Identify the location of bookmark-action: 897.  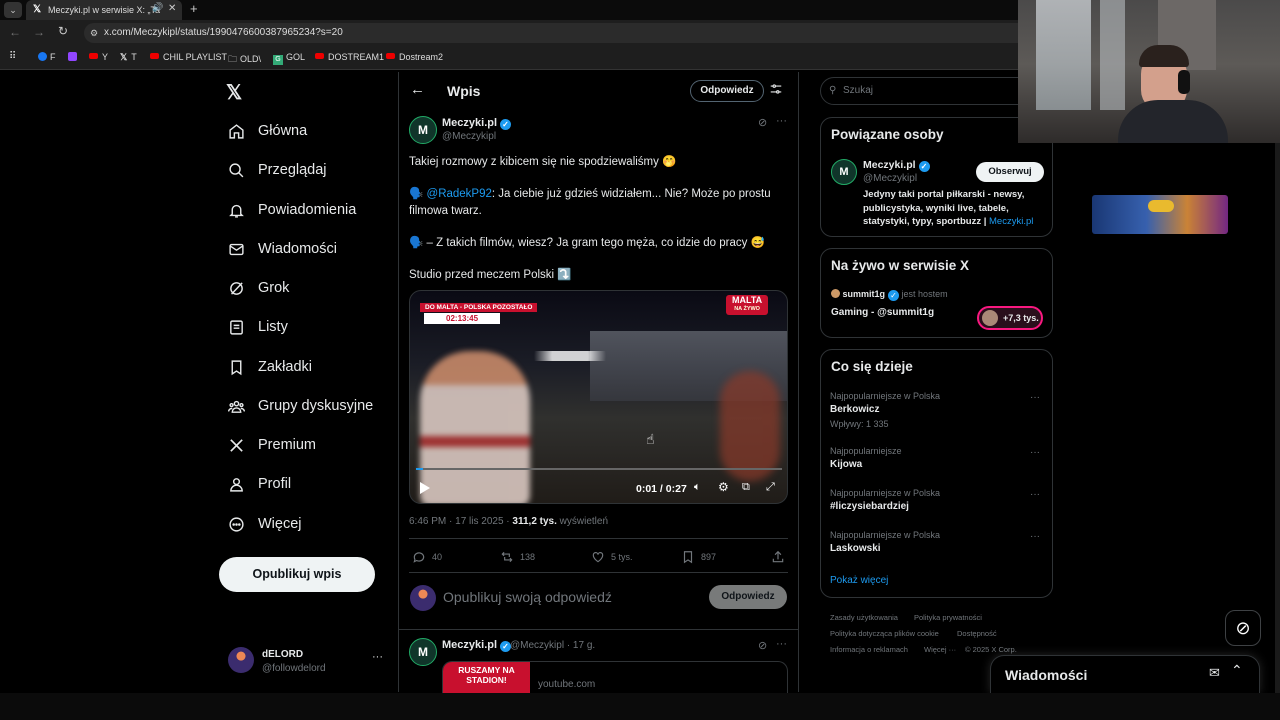
(698, 557).